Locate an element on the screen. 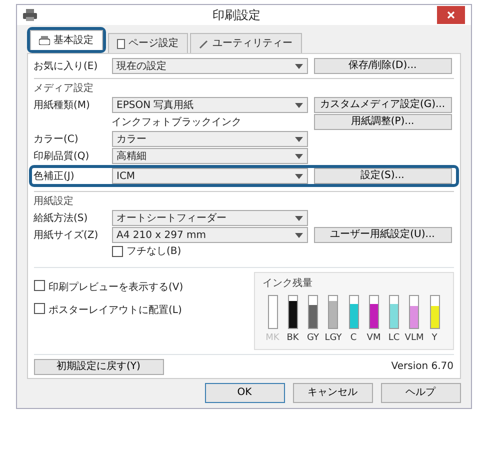 The width and height of the screenshot is (487, 456). ink-name: GY is located at coordinates (313, 338).